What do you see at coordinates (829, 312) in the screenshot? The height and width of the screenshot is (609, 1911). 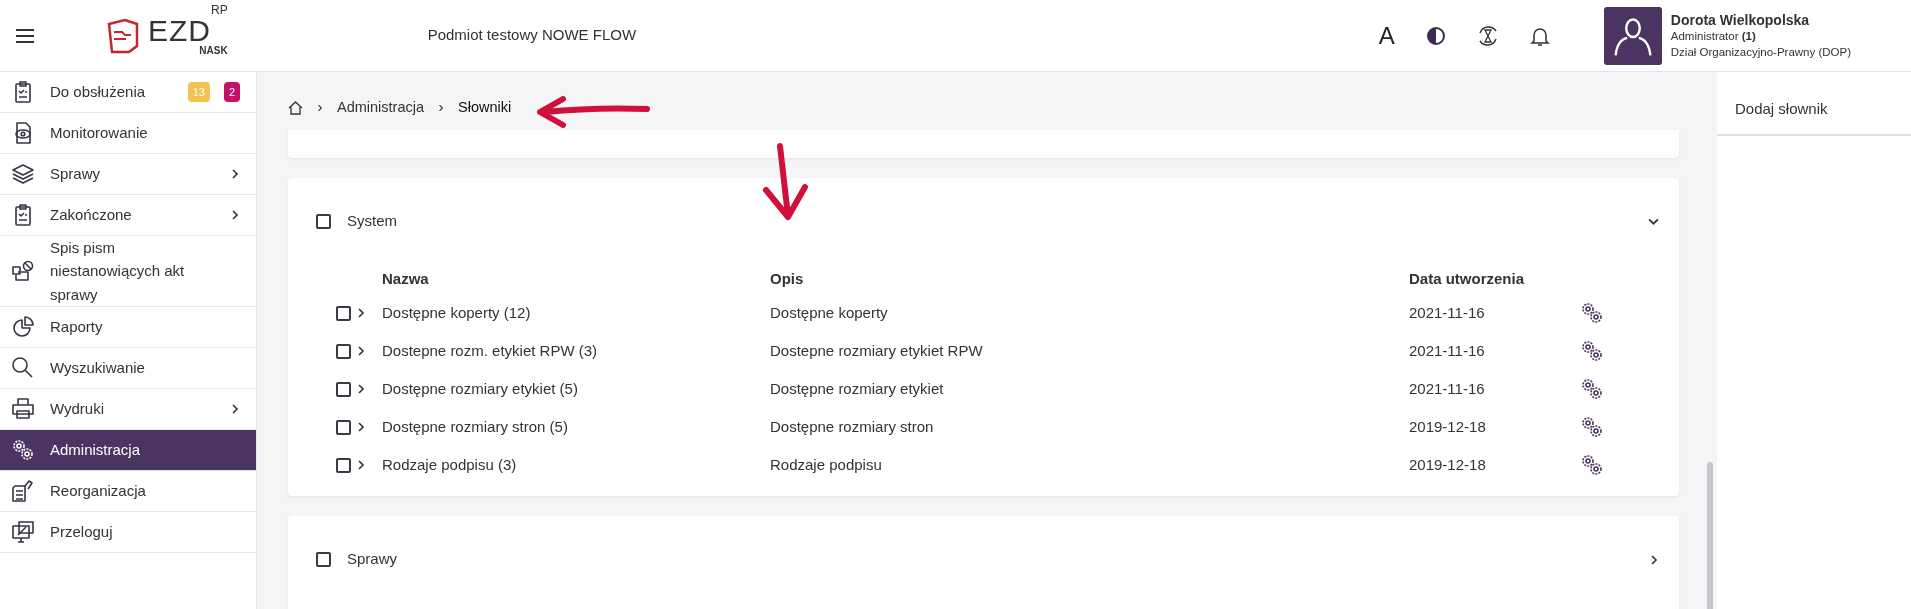 I see `table-cell-text: Dostępne koperty` at bounding box center [829, 312].